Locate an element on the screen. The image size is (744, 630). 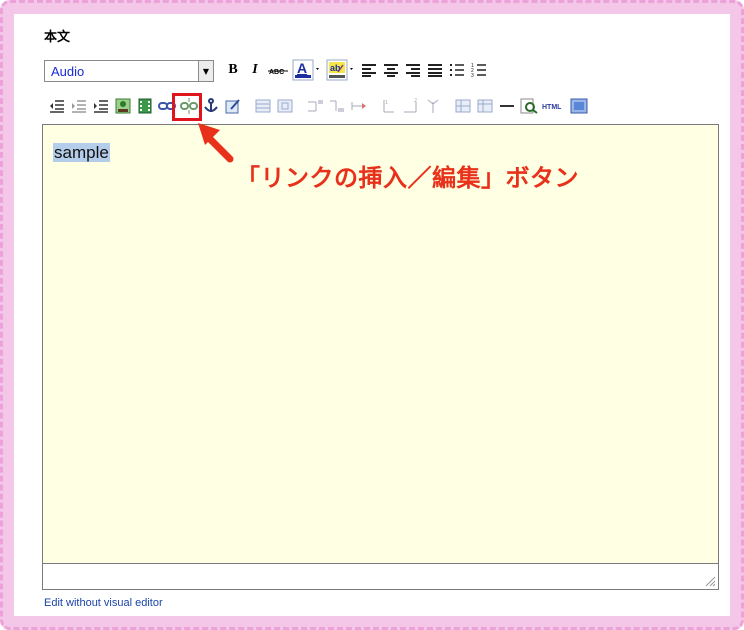
fullscreen-icon is located at coordinates (579, 106).